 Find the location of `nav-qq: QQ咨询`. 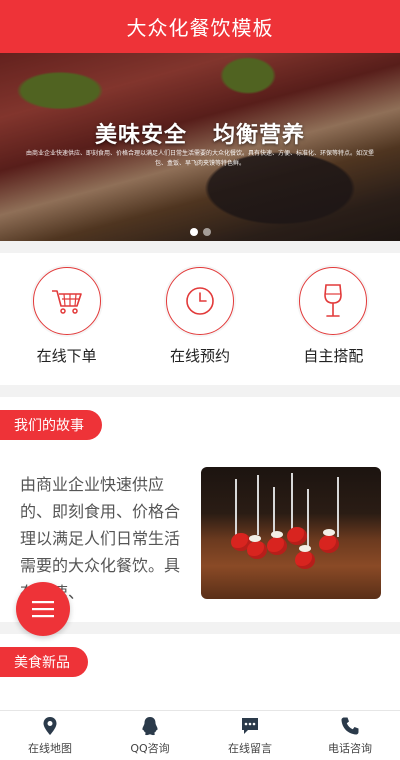

nav-qq: QQ咨询 is located at coordinates (150, 735).